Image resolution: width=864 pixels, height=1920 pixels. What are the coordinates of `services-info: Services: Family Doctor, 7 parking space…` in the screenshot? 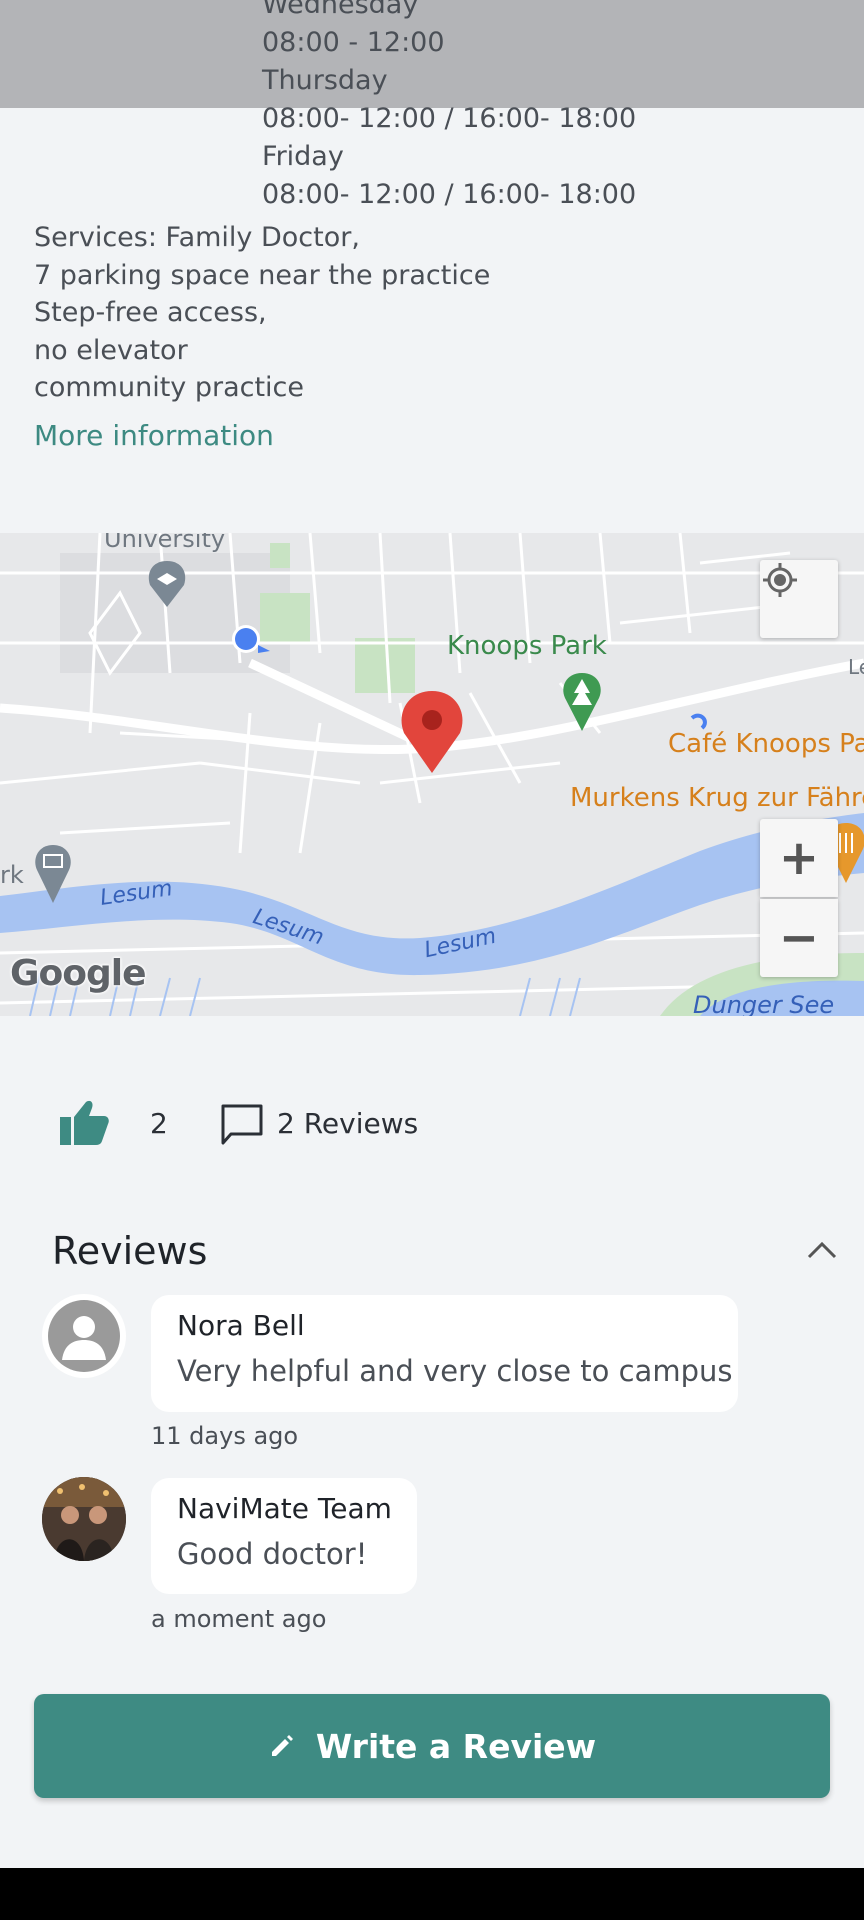 It's located at (262, 313).